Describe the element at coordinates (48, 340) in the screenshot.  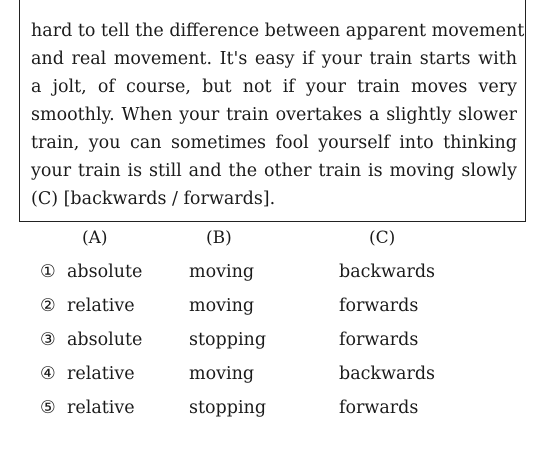
I see `option-number: ③` at that location.